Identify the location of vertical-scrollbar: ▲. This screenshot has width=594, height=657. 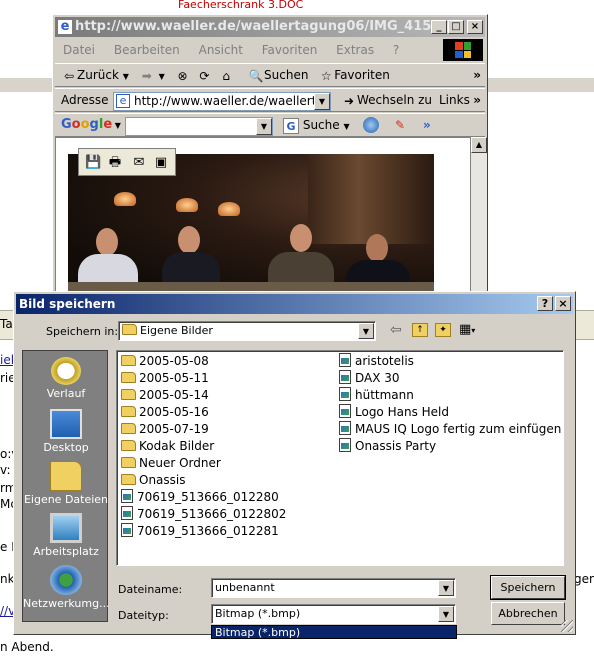
(479, 215).